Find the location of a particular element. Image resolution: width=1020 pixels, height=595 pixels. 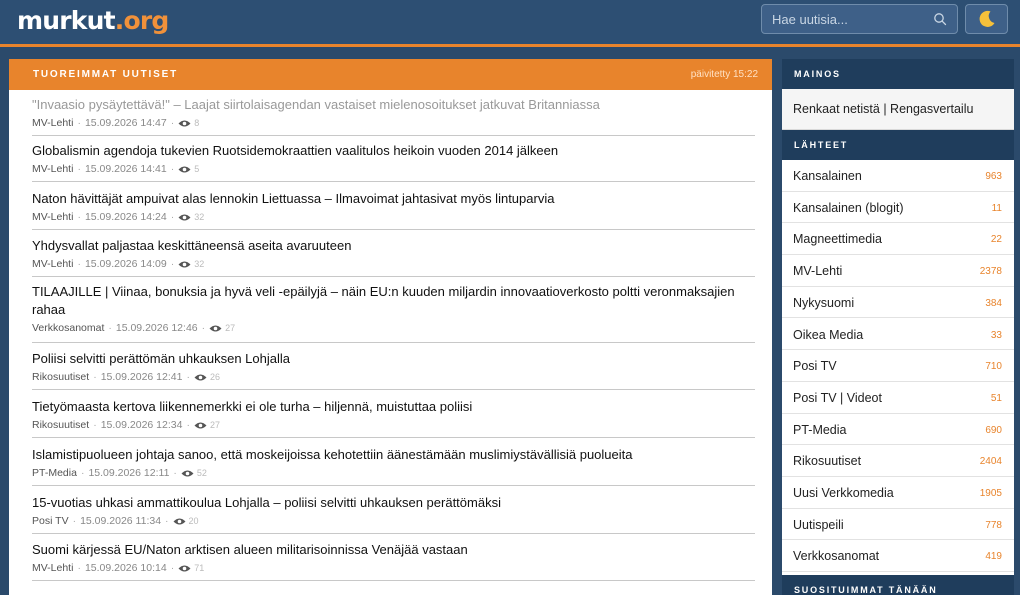

news-meta: Rikosuutiset · 15.09.2026 12:41 · 26 is located at coordinates (393, 377).